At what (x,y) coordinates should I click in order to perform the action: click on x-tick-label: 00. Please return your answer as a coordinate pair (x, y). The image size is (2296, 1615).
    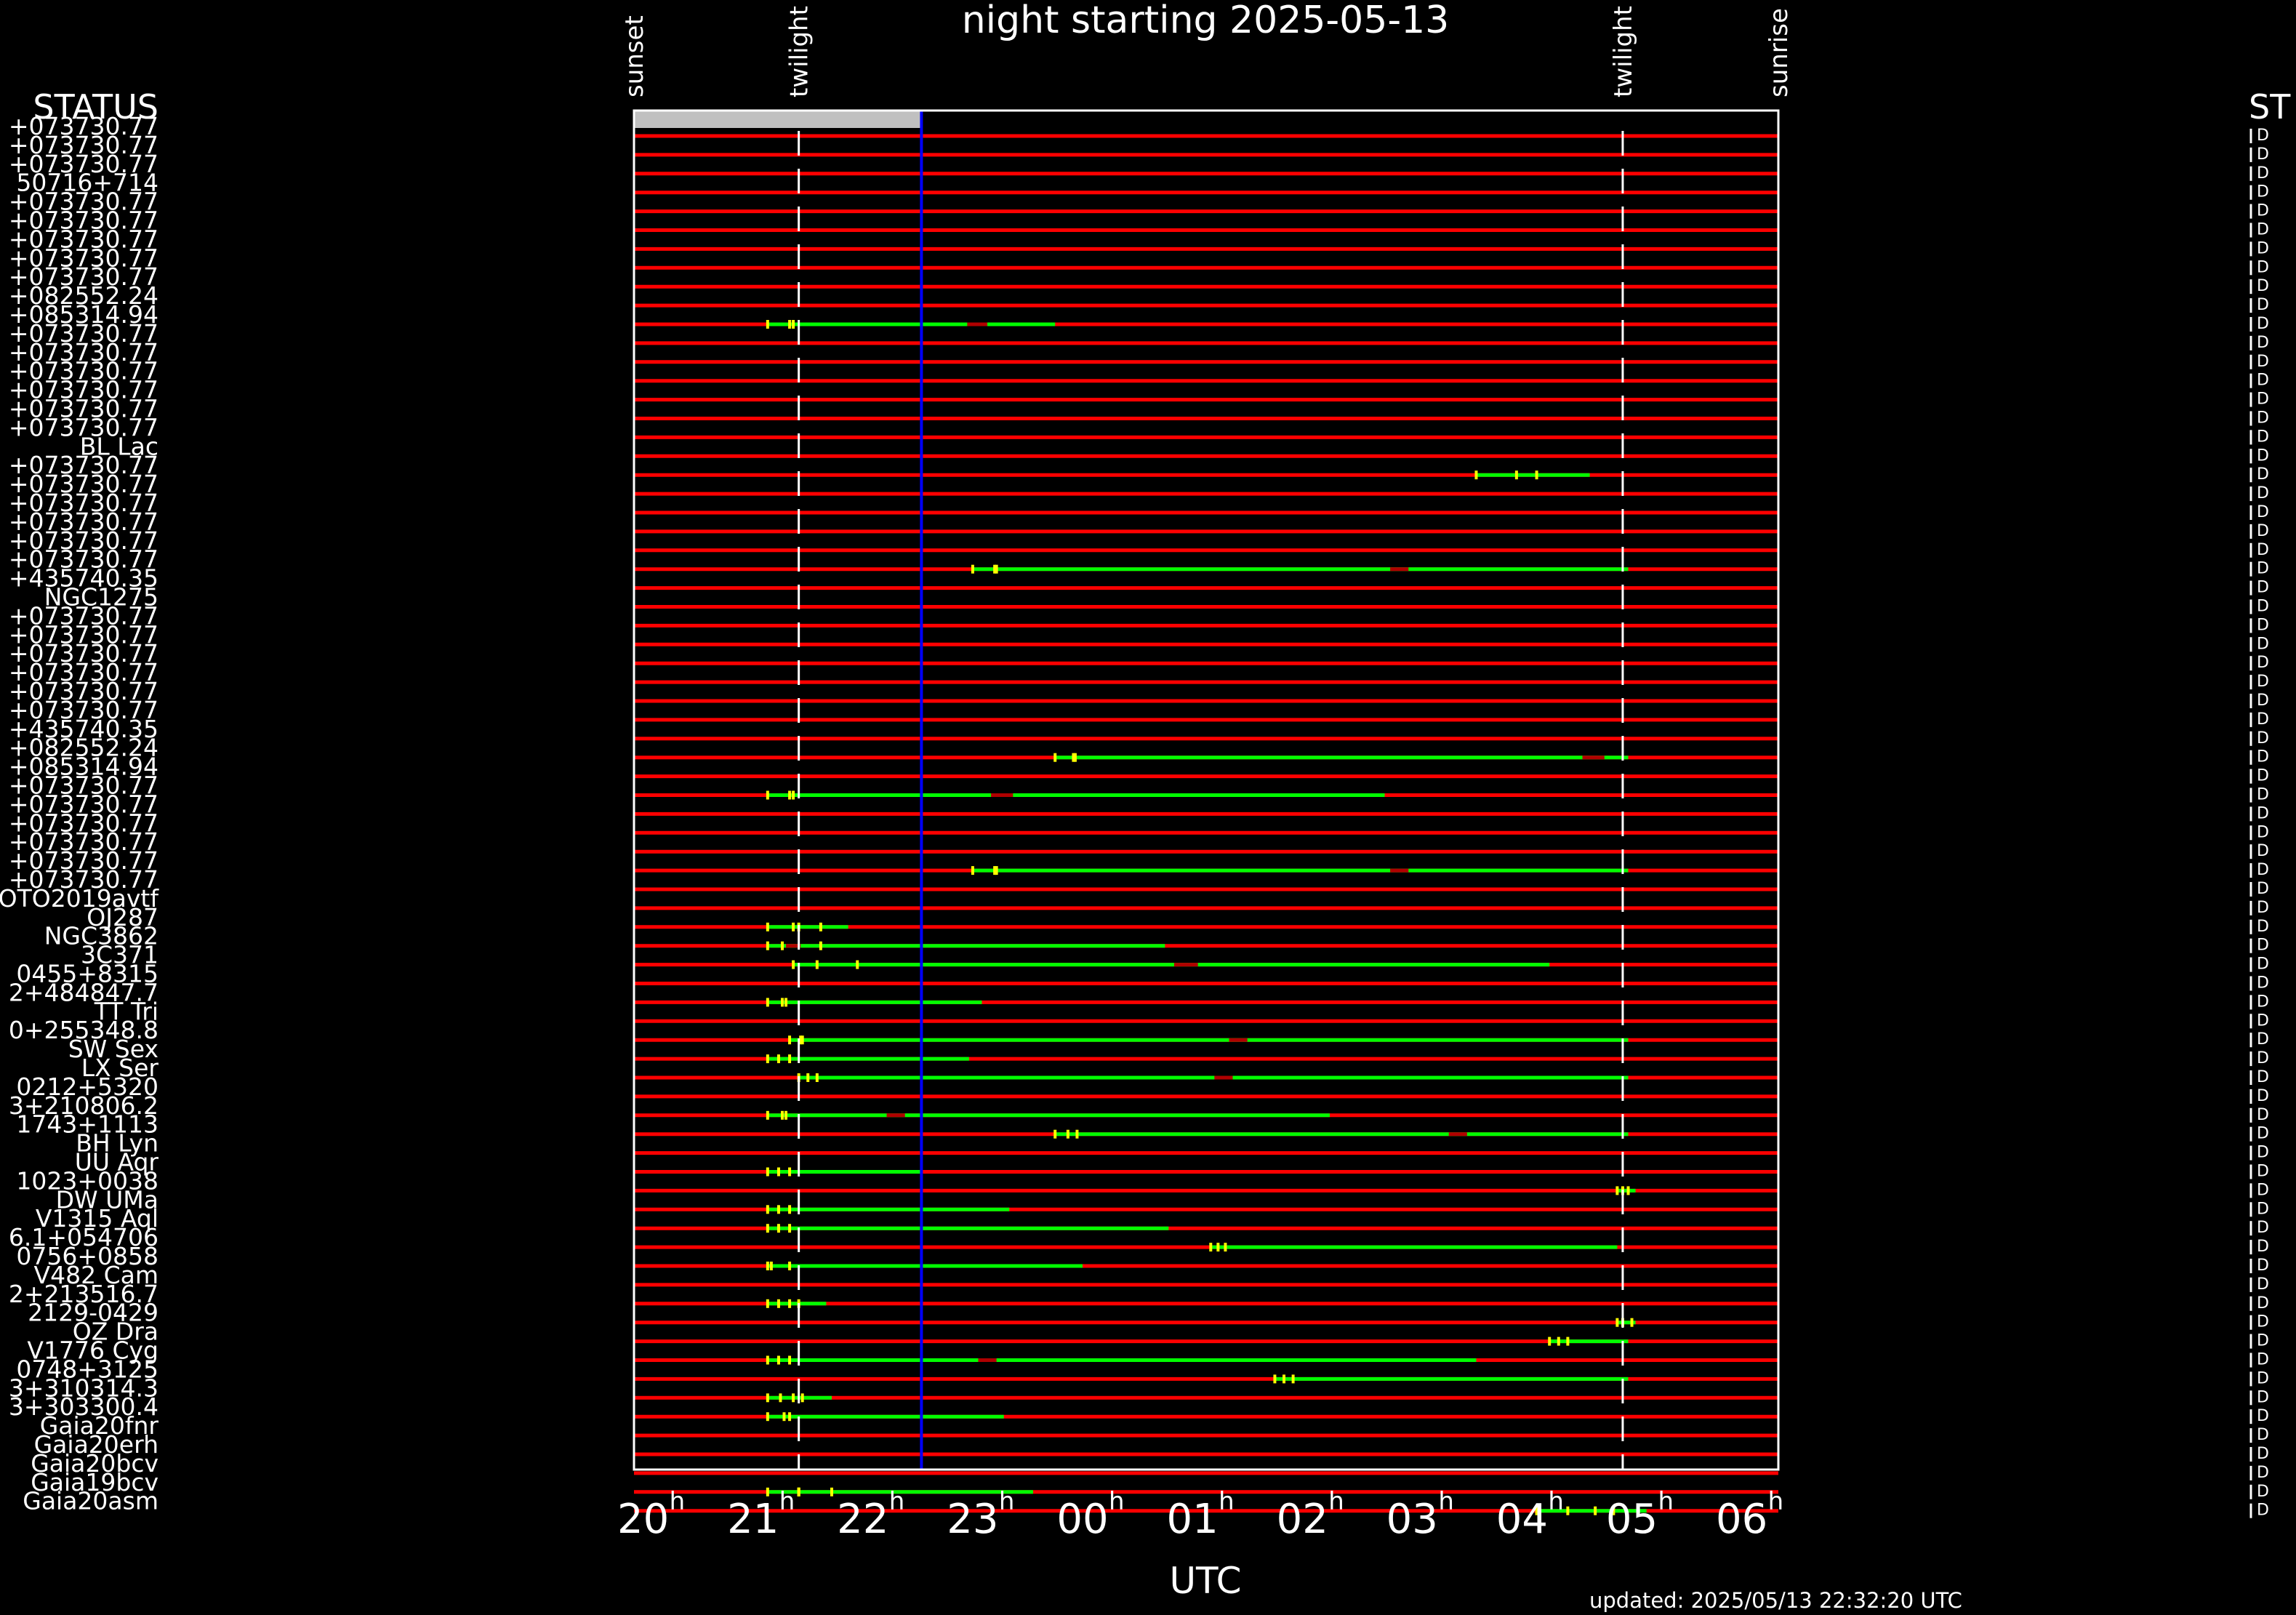
    Looking at the image, I should click on (1082, 1519).